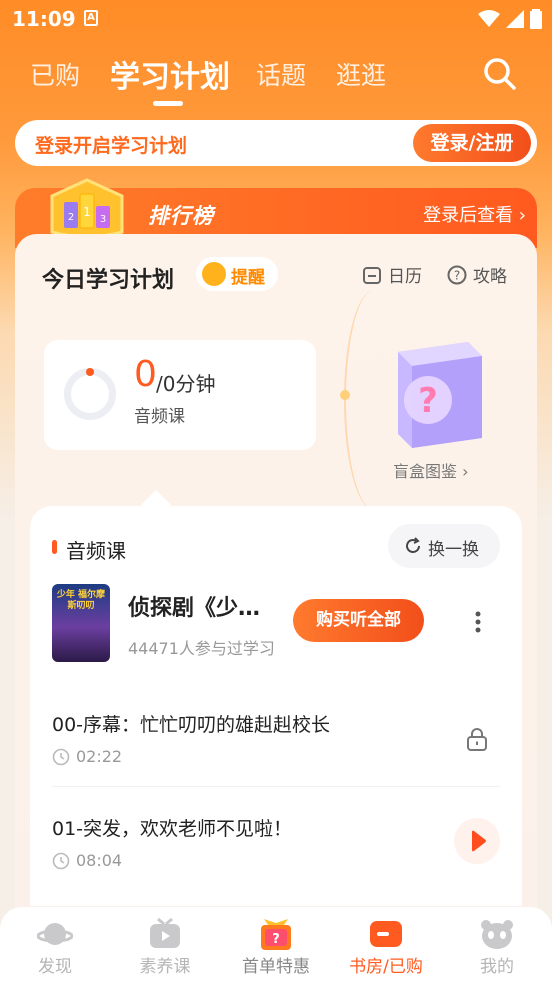  I want to click on ranking-login-link: 登录后查看 ›, so click(474, 214).